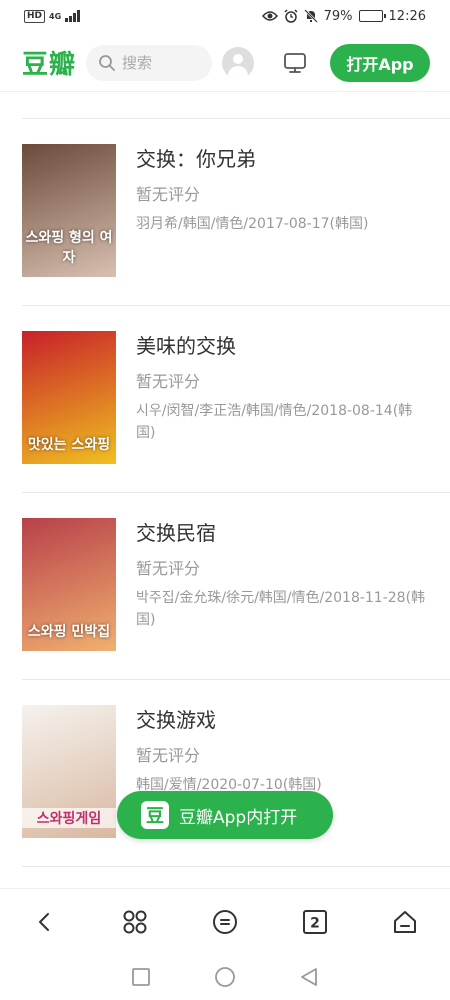 Image resolution: width=450 pixels, height=1000 pixels. Describe the element at coordinates (274, 422) in the screenshot. I see `item-meta: 시우/闵智/李正浩/韩国/情色/2018-08-14(韩国)` at that location.